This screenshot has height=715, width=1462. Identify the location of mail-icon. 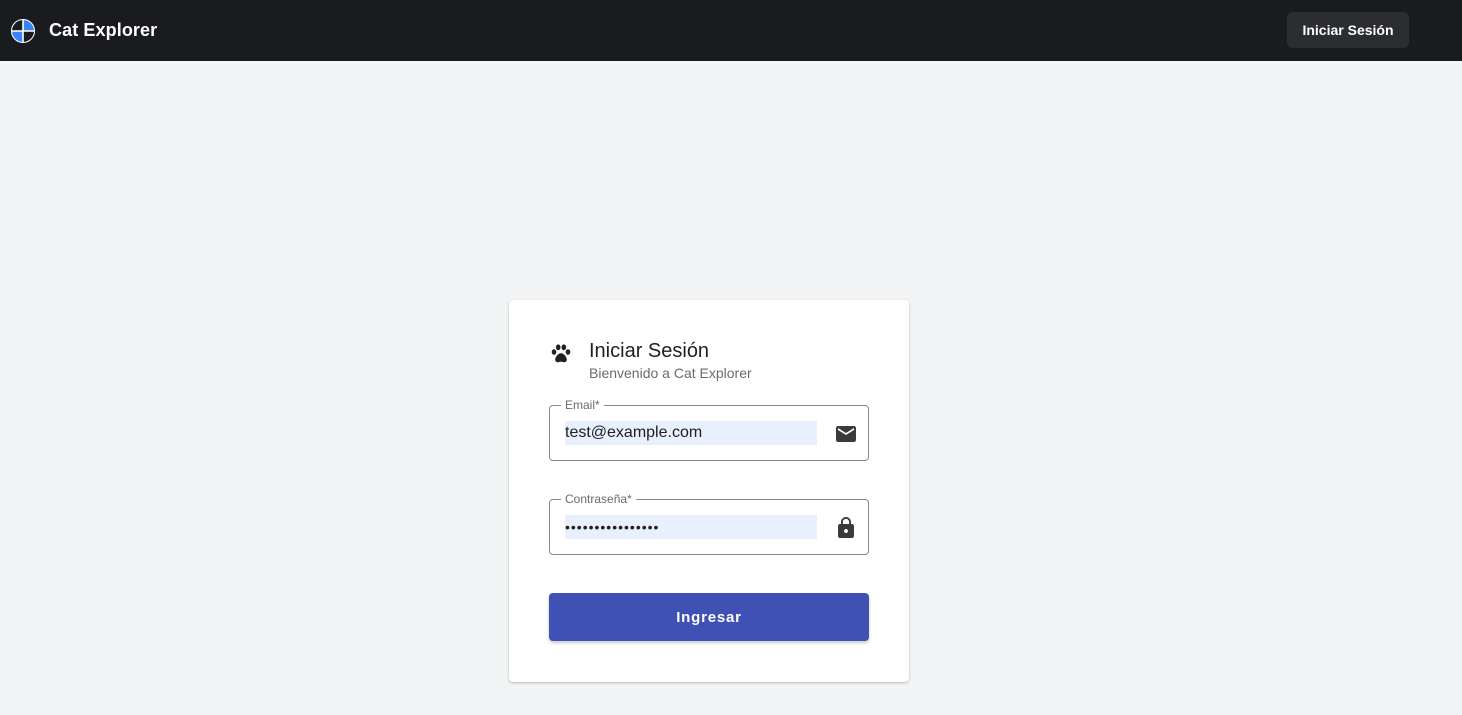
(846, 434).